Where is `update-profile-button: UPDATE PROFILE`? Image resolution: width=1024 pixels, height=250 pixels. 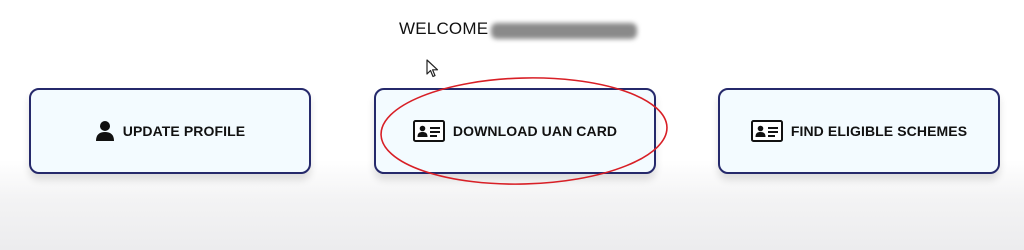 update-profile-button: UPDATE PROFILE is located at coordinates (170, 131).